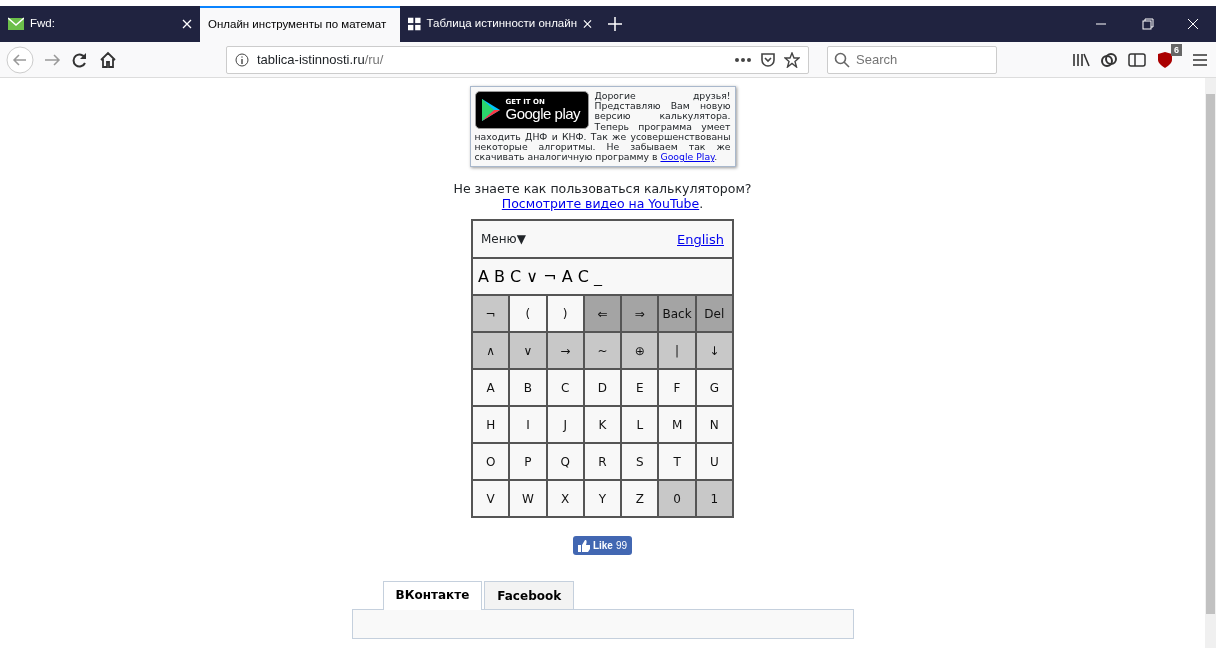 Image resolution: width=1216 pixels, height=648 pixels. I want to click on sidebar-icon, so click(1137, 59).